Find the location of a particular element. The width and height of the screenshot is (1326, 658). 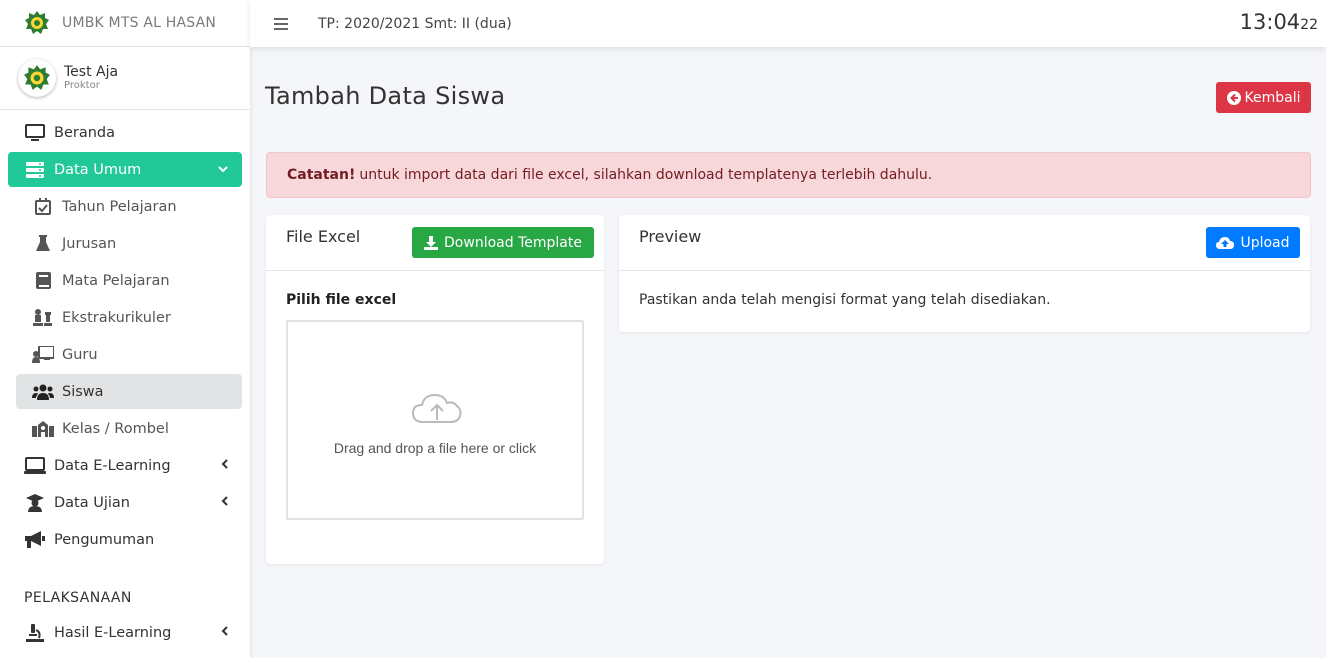

user-role: Proktor is located at coordinates (82, 85).